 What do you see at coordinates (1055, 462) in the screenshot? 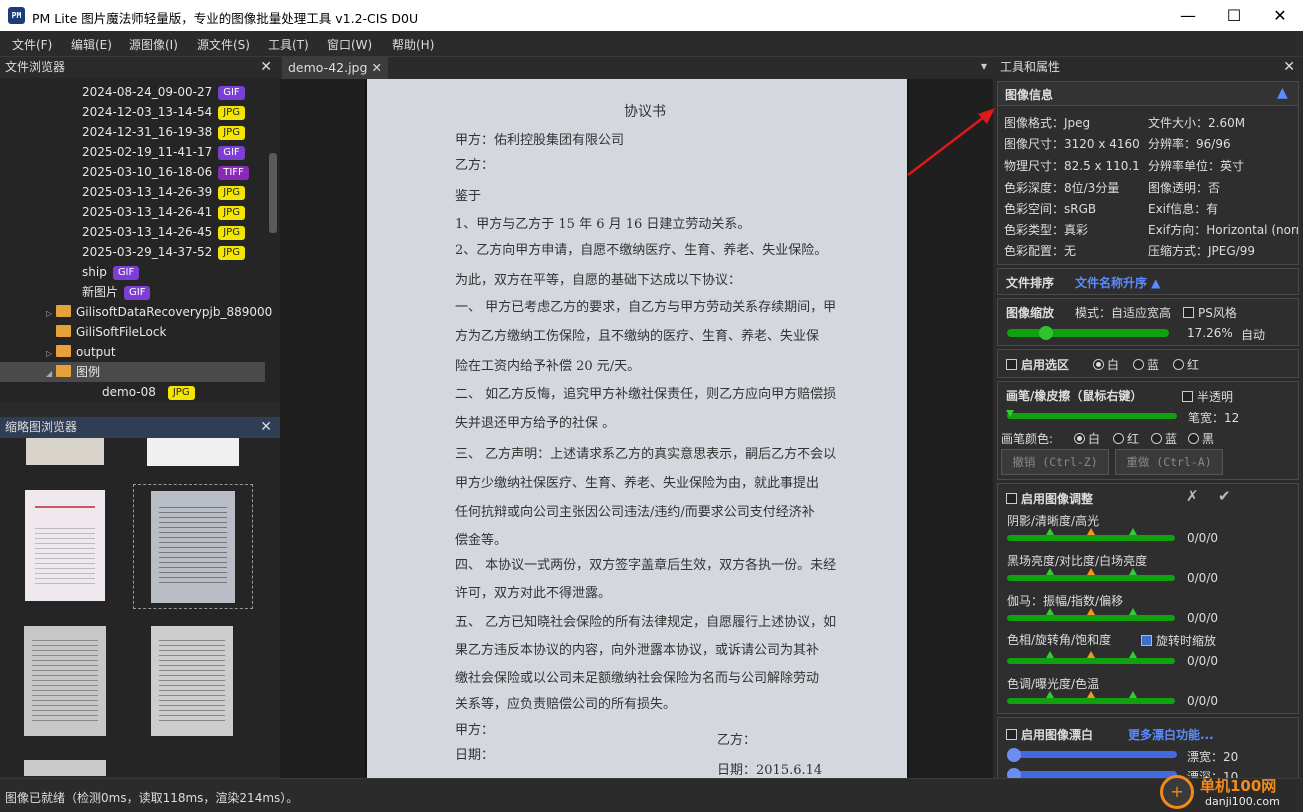
I see `undo-button: 撤销 (Ctrl-Z)` at bounding box center [1055, 462].